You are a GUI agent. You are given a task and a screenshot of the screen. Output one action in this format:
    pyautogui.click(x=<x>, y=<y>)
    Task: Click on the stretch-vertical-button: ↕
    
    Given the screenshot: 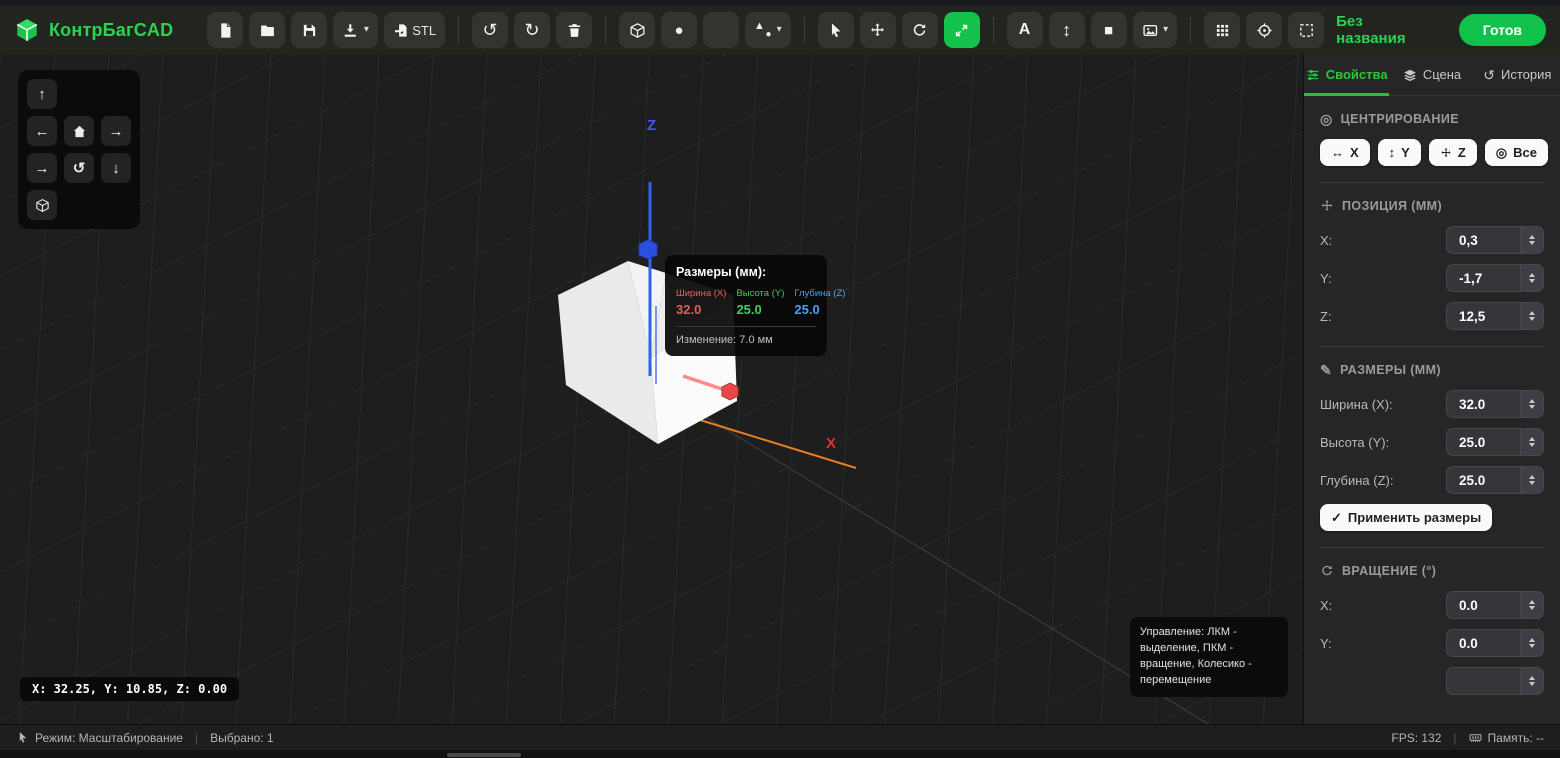 What is the action you would take?
    pyautogui.click(x=1066, y=30)
    